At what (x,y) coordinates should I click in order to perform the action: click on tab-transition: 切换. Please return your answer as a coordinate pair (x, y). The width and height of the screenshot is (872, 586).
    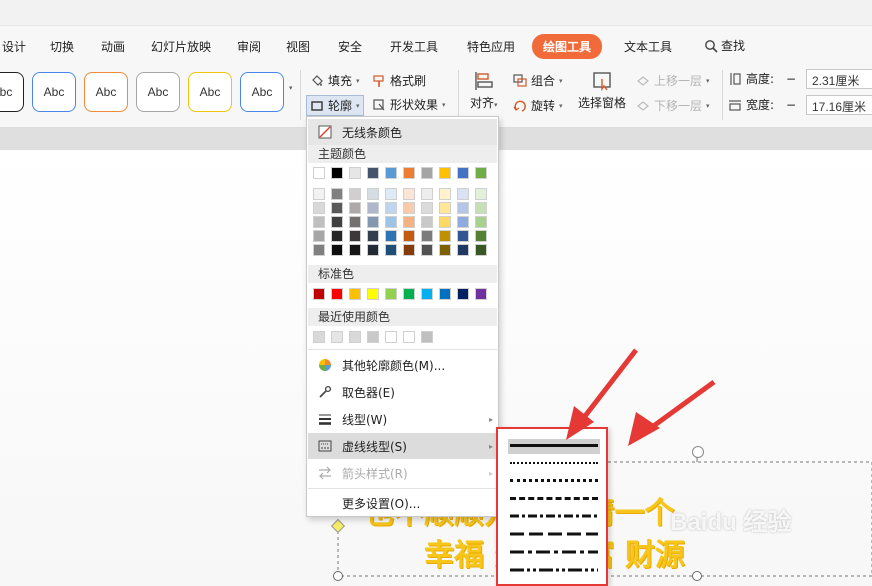
    Looking at the image, I should click on (62, 46).